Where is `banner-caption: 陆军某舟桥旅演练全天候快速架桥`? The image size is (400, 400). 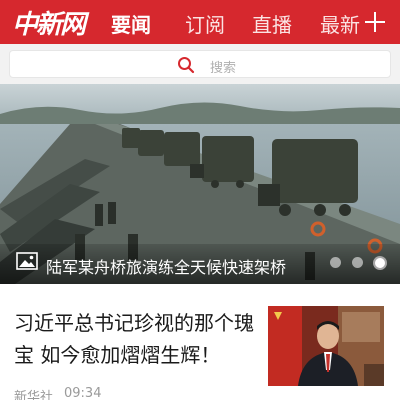 banner-caption: 陆军某舟桥旅演练全天候快速架桥 is located at coordinates (166, 266).